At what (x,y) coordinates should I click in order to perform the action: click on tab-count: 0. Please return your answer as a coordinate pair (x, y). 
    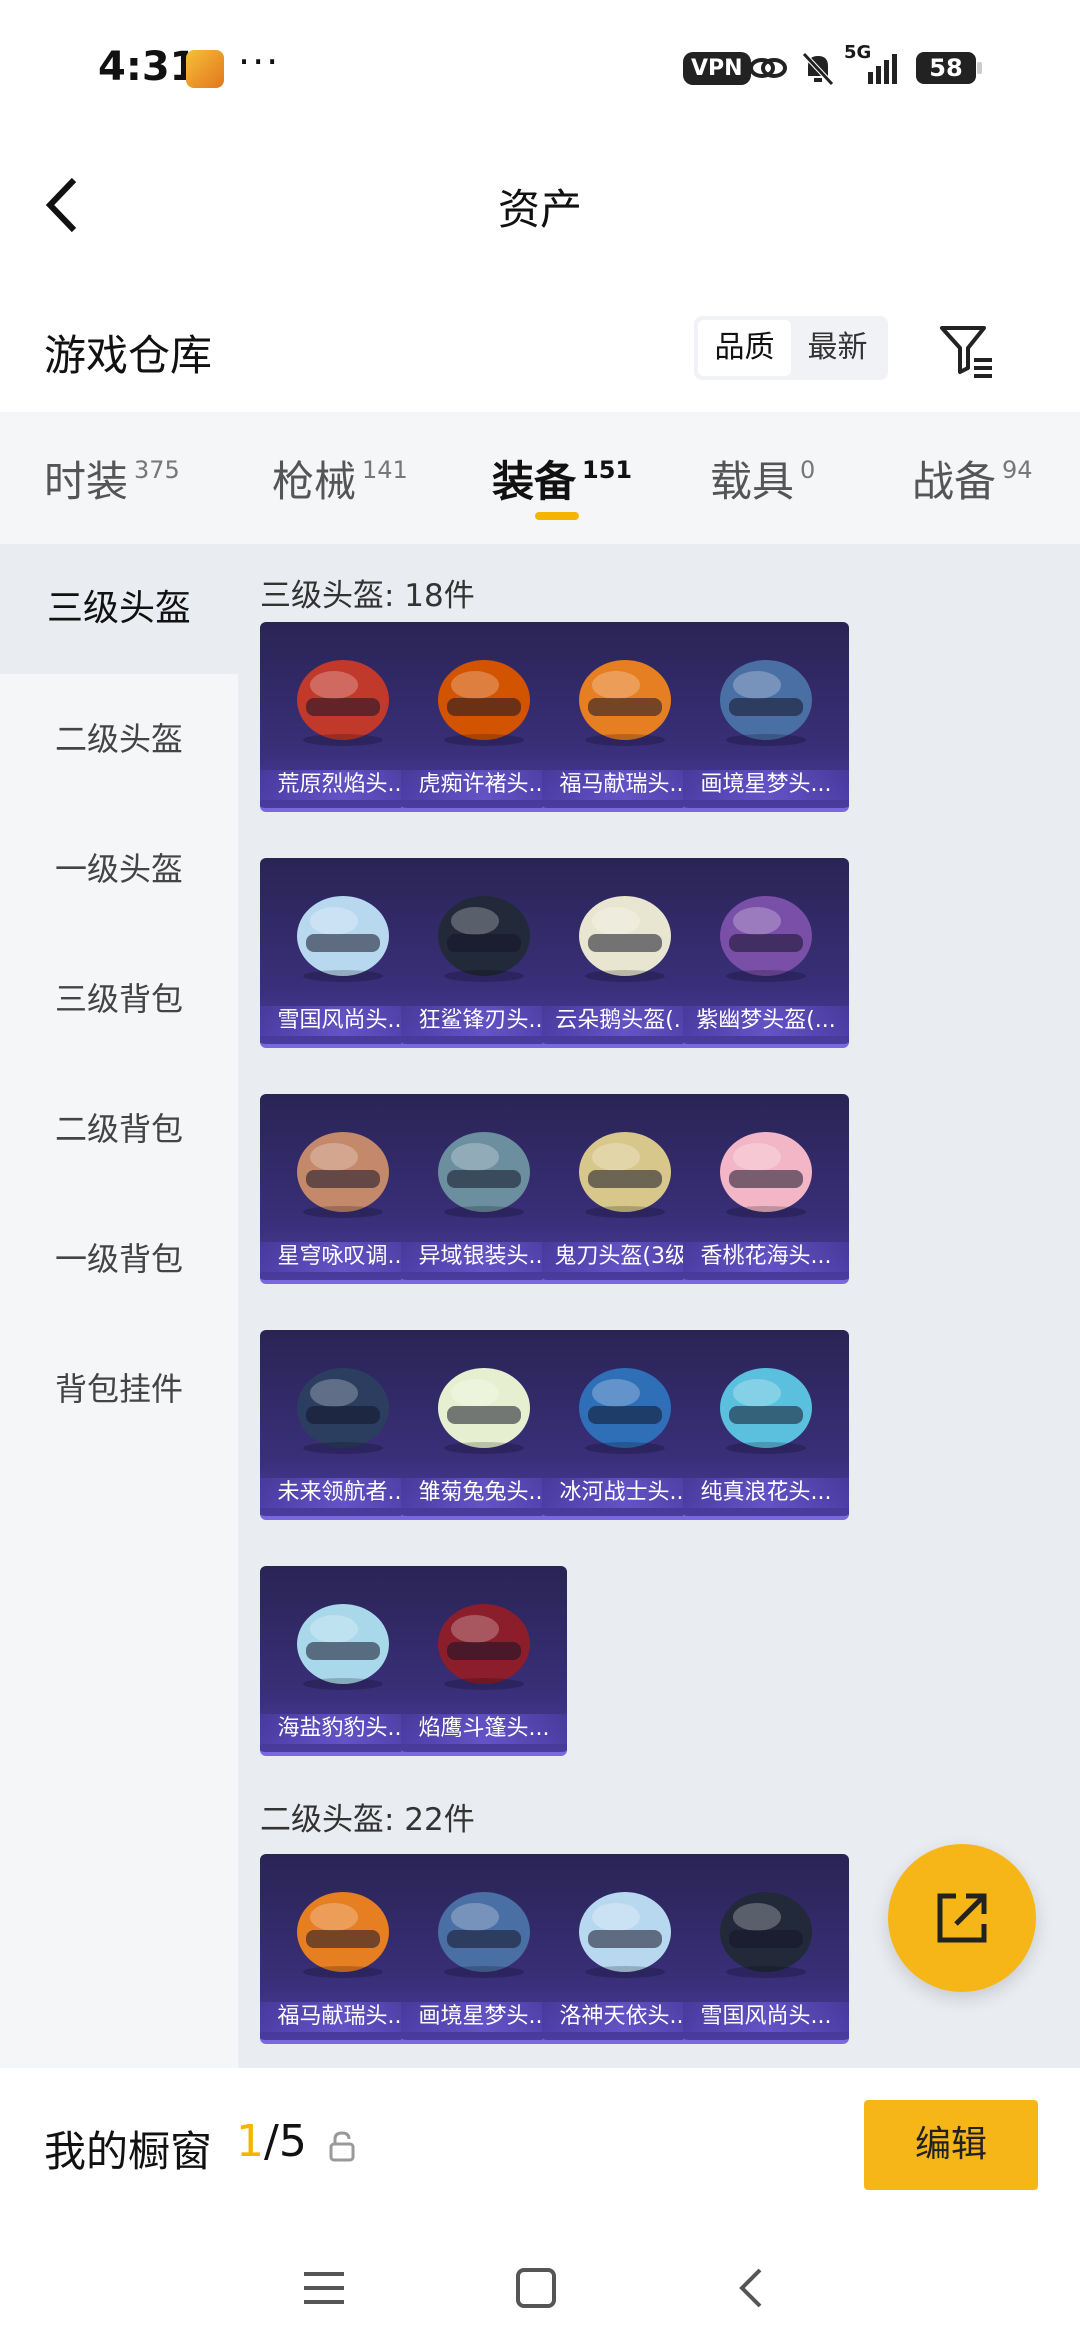
    Looking at the image, I should click on (808, 470).